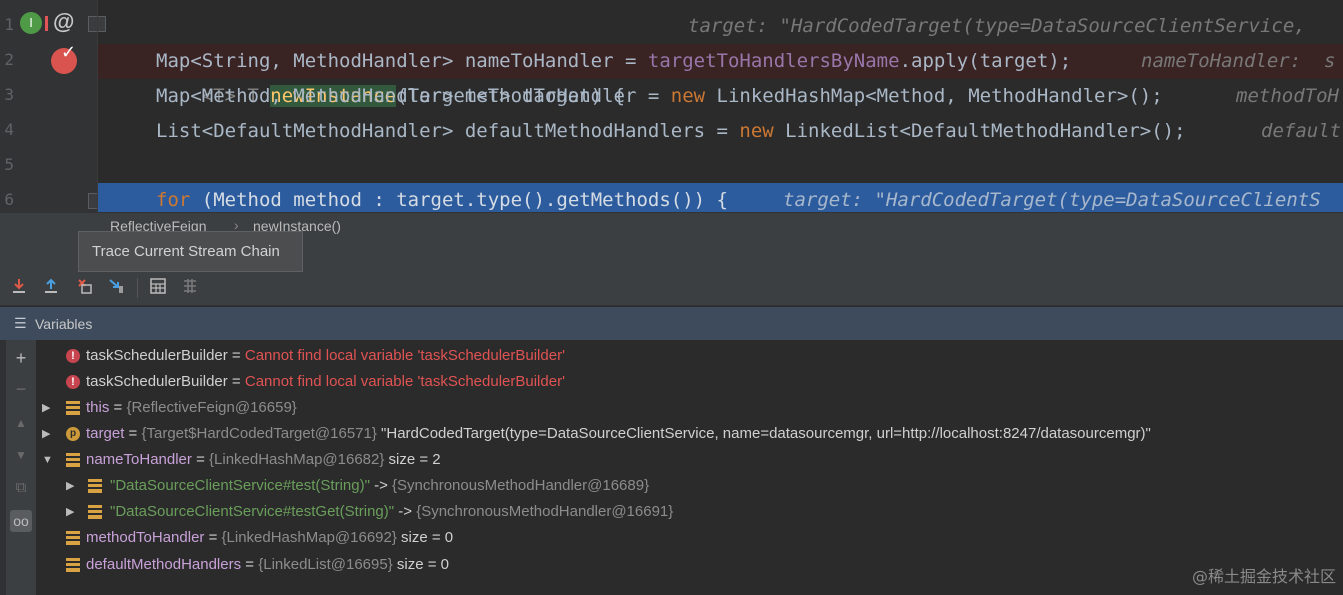 Image resolution: width=1343 pixels, height=595 pixels. What do you see at coordinates (145, 537) in the screenshot?
I see `variable-name: methodToHandler` at bounding box center [145, 537].